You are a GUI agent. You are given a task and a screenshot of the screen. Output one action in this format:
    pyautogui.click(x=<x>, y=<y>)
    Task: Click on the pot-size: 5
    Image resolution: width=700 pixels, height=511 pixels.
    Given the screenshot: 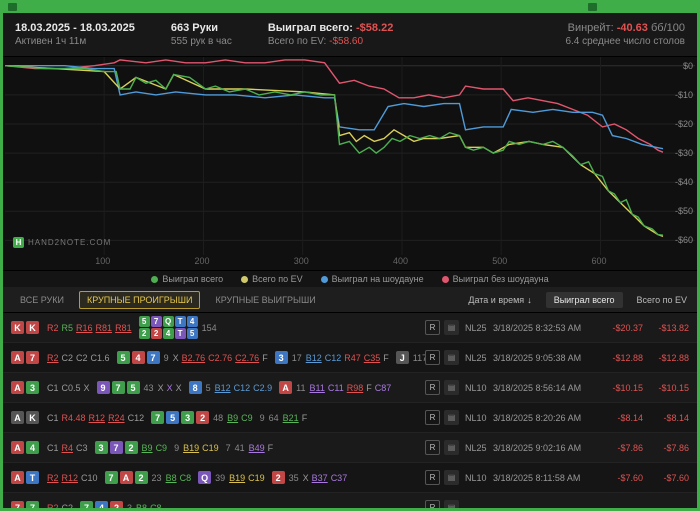 What is the action you would take?
    pyautogui.click(x=208, y=387)
    